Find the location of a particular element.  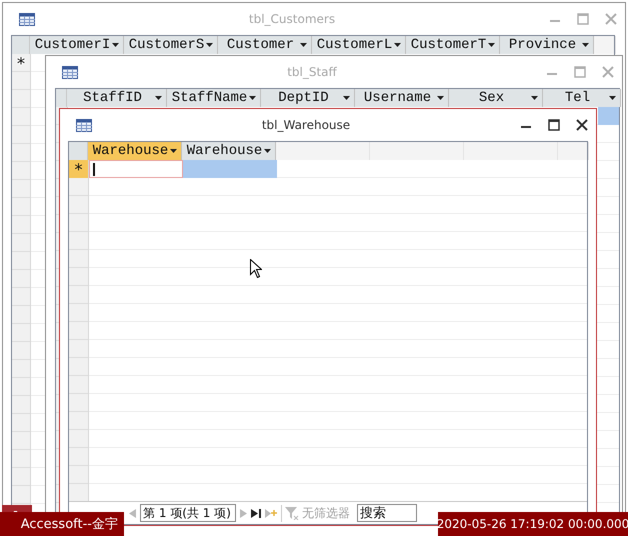

column-header: StaffName is located at coordinates (214, 98).